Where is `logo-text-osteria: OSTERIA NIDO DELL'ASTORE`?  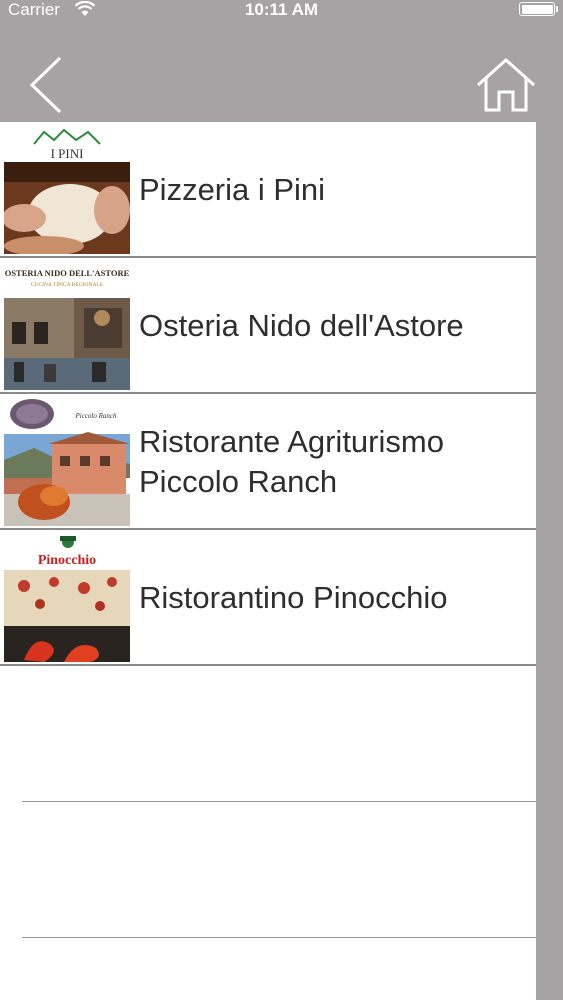
logo-text-osteria: OSTERIA NIDO DELL'ASTORE is located at coordinates (67, 273).